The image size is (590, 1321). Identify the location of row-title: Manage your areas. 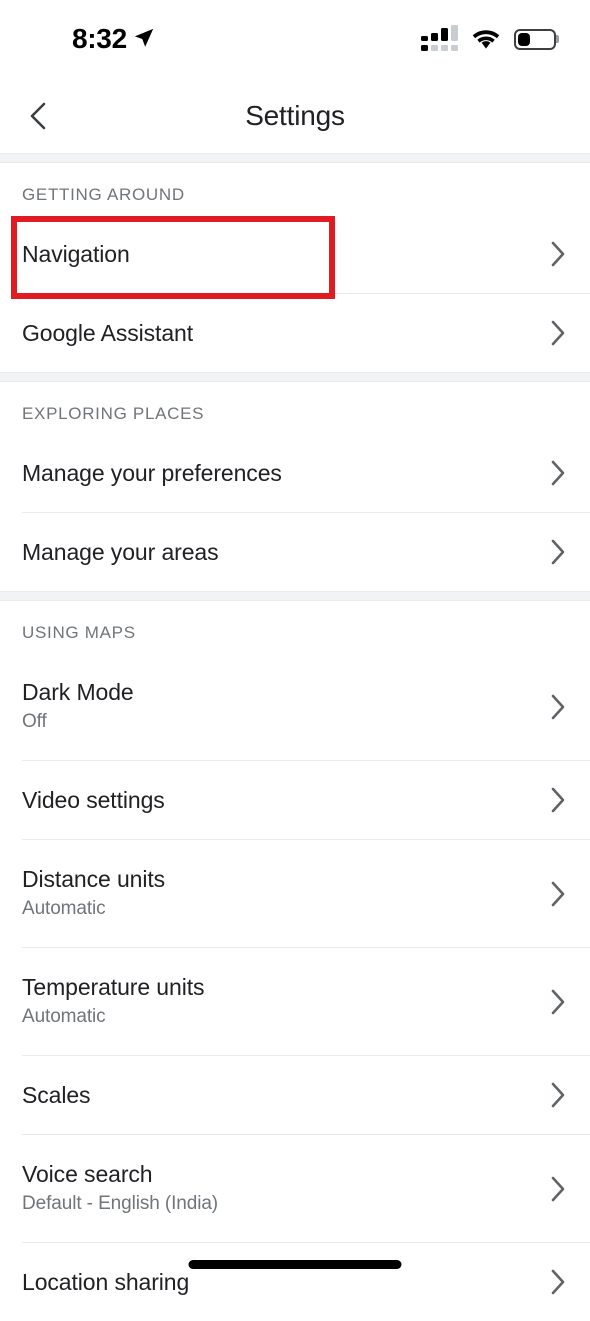
(120, 551).